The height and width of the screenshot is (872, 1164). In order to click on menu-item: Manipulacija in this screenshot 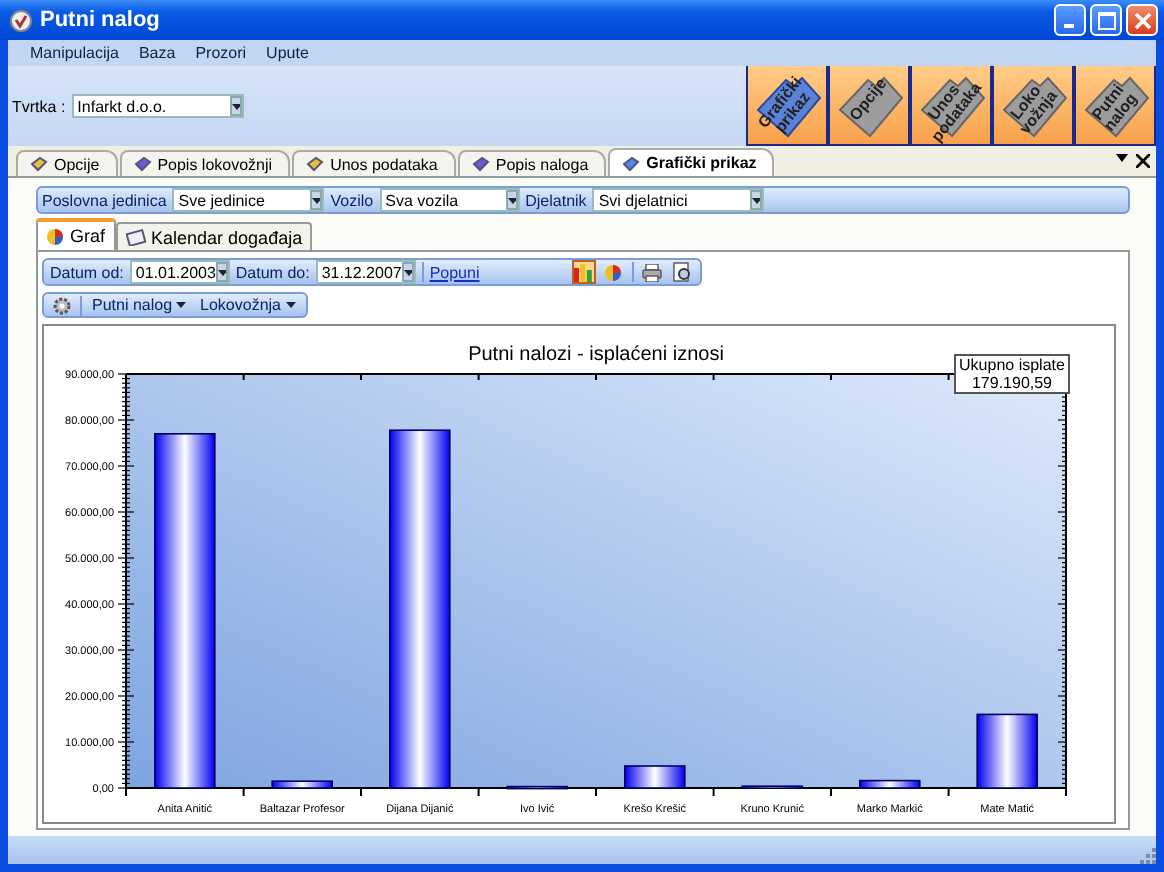, I will do `click(74, 53)`.